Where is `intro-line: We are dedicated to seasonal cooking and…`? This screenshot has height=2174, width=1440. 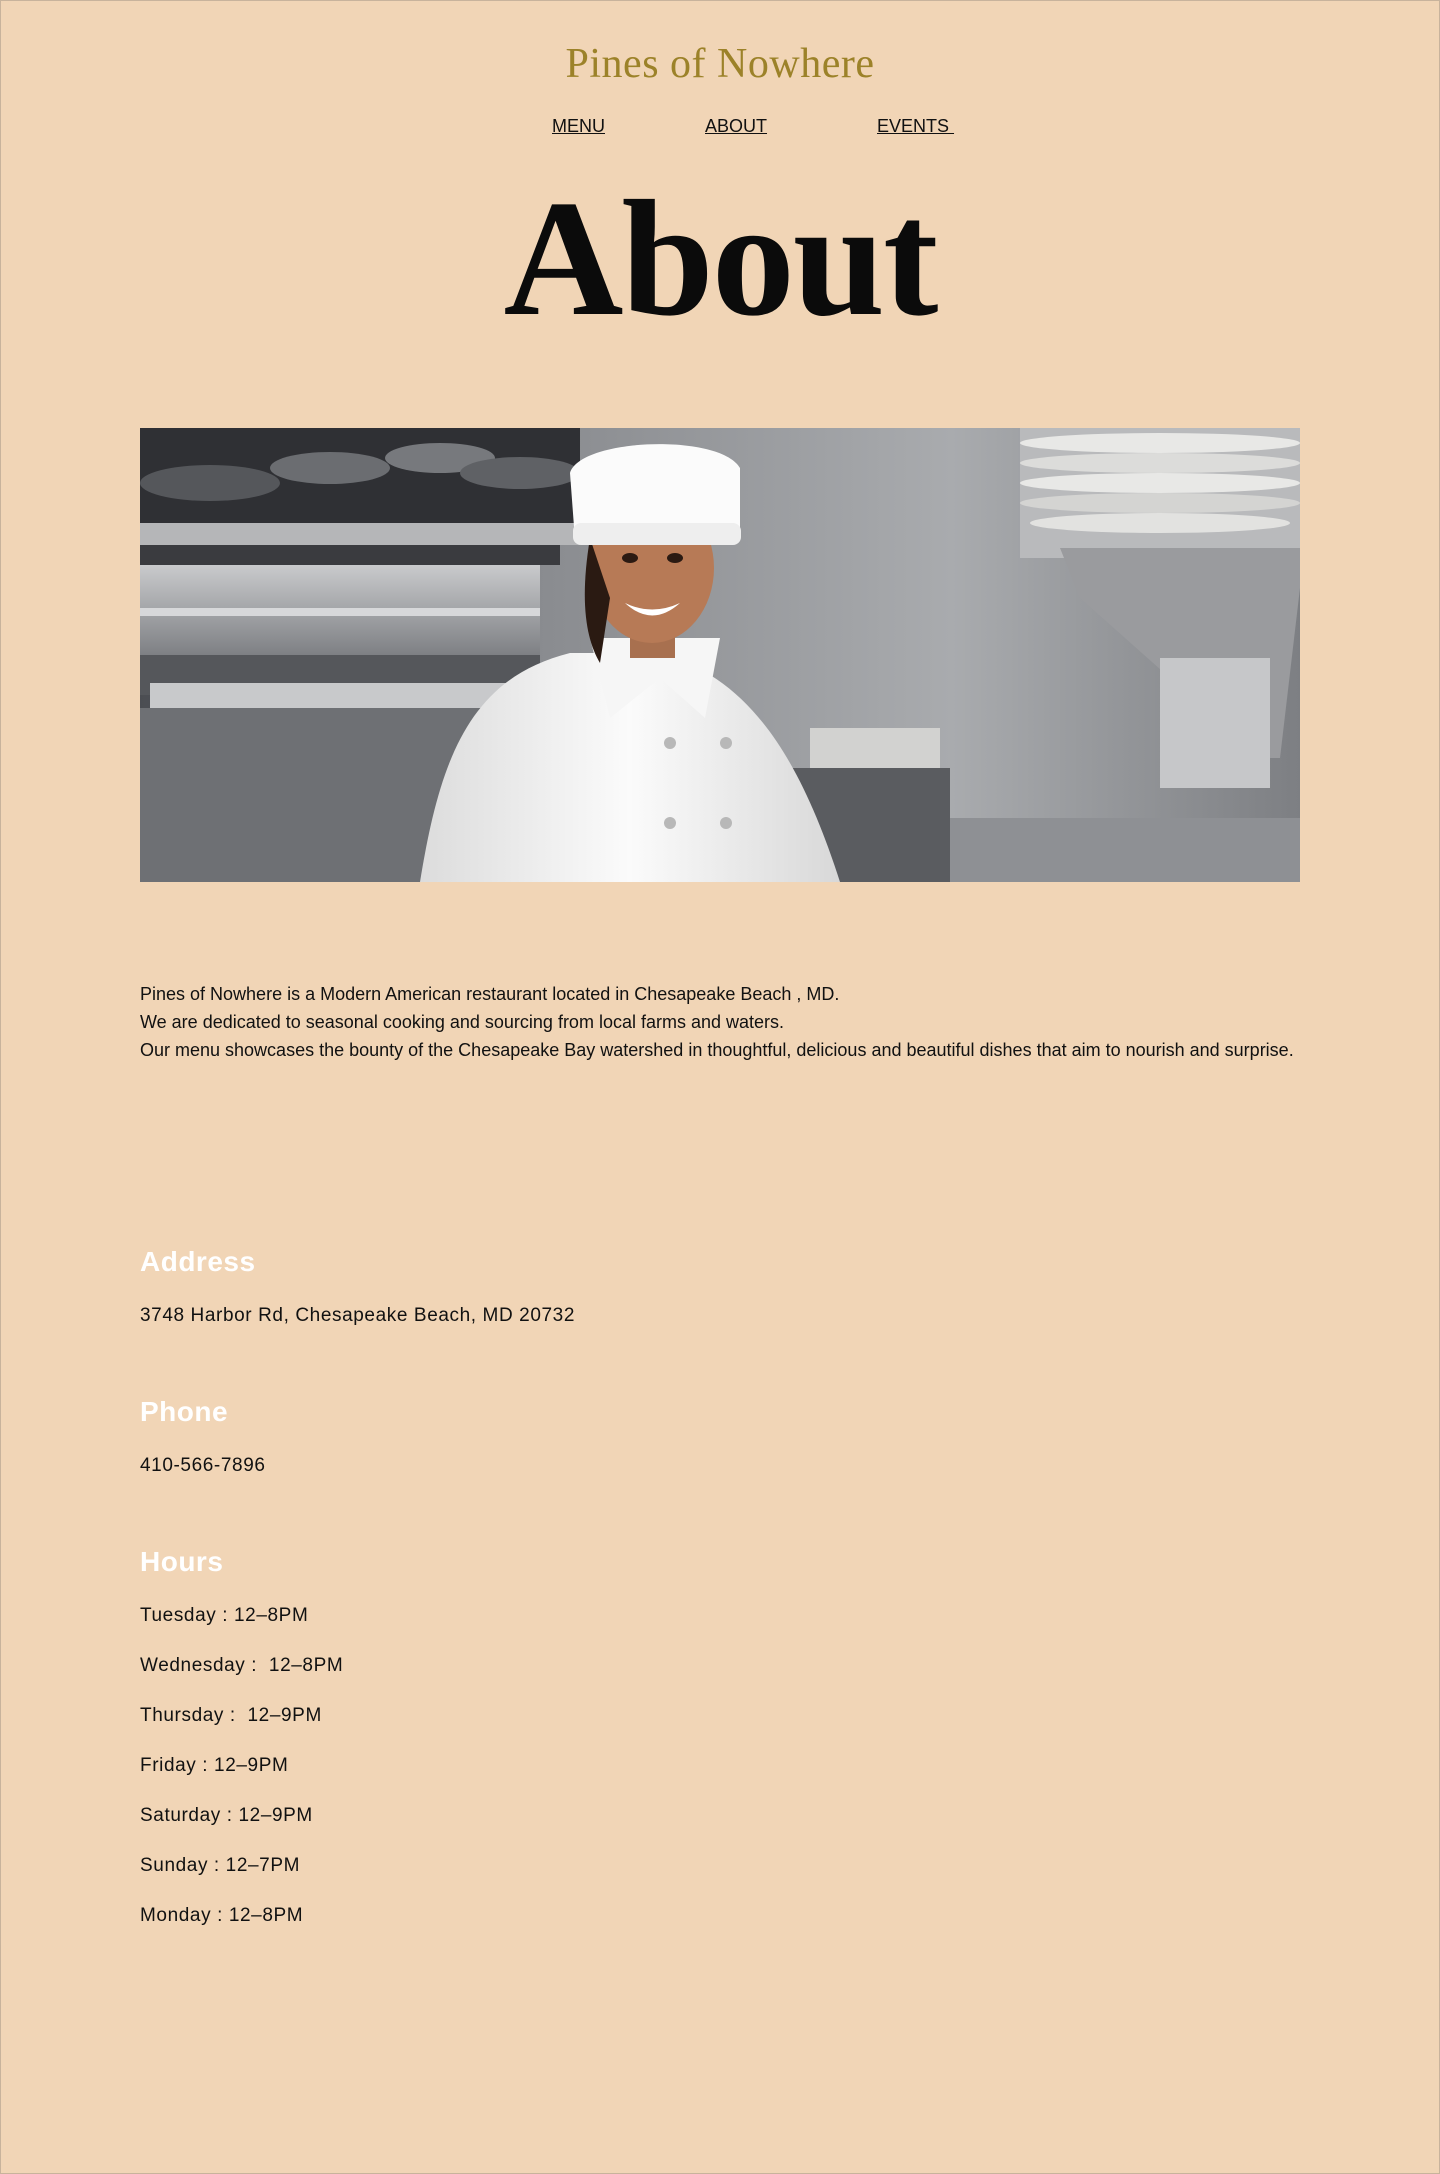
intro-line: We are dedicated to seasonal cooking and… is located at coordinates (462, 1022).